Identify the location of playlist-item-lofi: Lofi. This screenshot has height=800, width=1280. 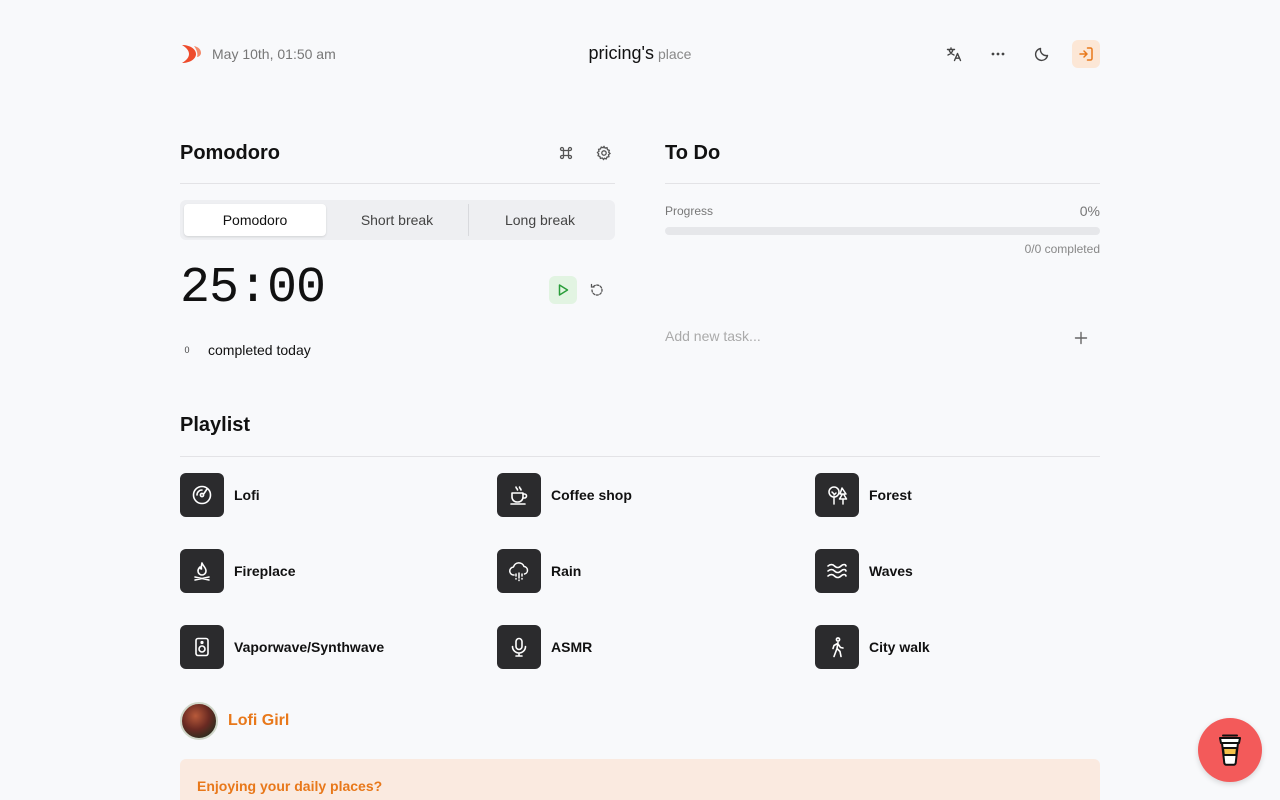
(220, 495).